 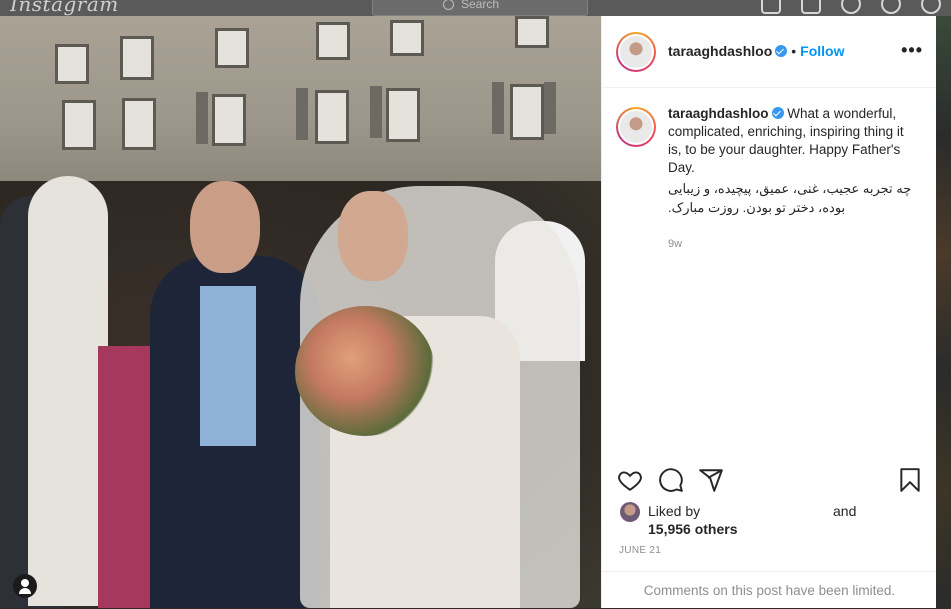 What do you see at coordinates (674, 511) in the screenshot?
I see `liked-by-label: Liked by` at bounding box center [674, 511].